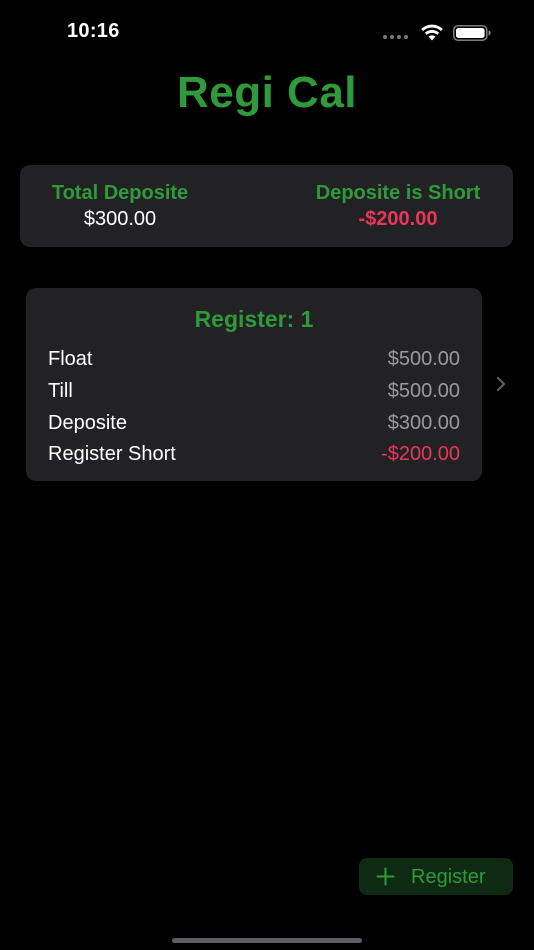  What do you see at coordinates (397, 37) in the screenshot?
I see `cellular-signal-icon` at bounding box center [397, 37].